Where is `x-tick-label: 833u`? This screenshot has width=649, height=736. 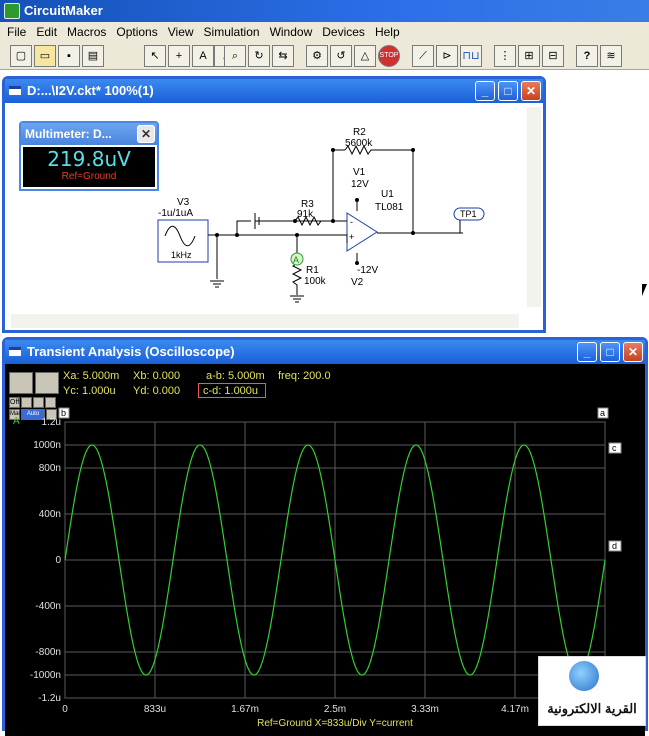 x-tick-label: 833u is located at coordinates (155, 709).